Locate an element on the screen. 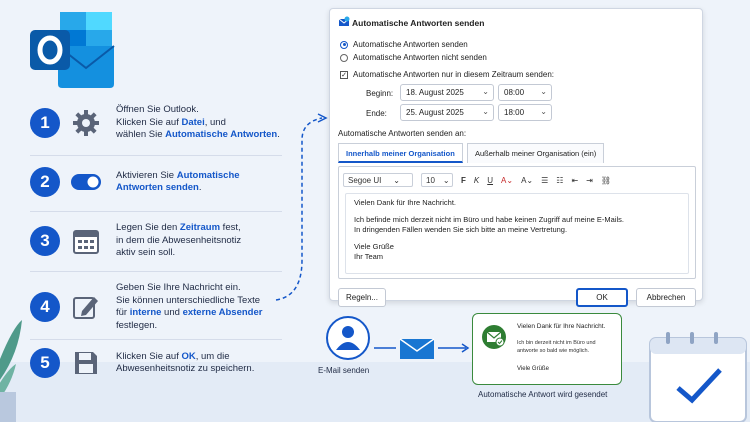 This screenshot has height=422, width=750. radio-selected-icon is located at coordinates (344, 44).